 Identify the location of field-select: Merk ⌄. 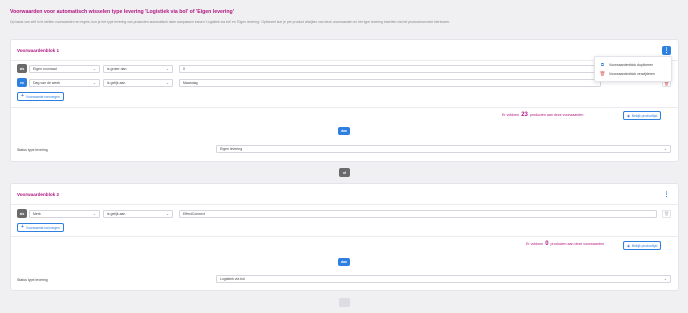
(64, 213).